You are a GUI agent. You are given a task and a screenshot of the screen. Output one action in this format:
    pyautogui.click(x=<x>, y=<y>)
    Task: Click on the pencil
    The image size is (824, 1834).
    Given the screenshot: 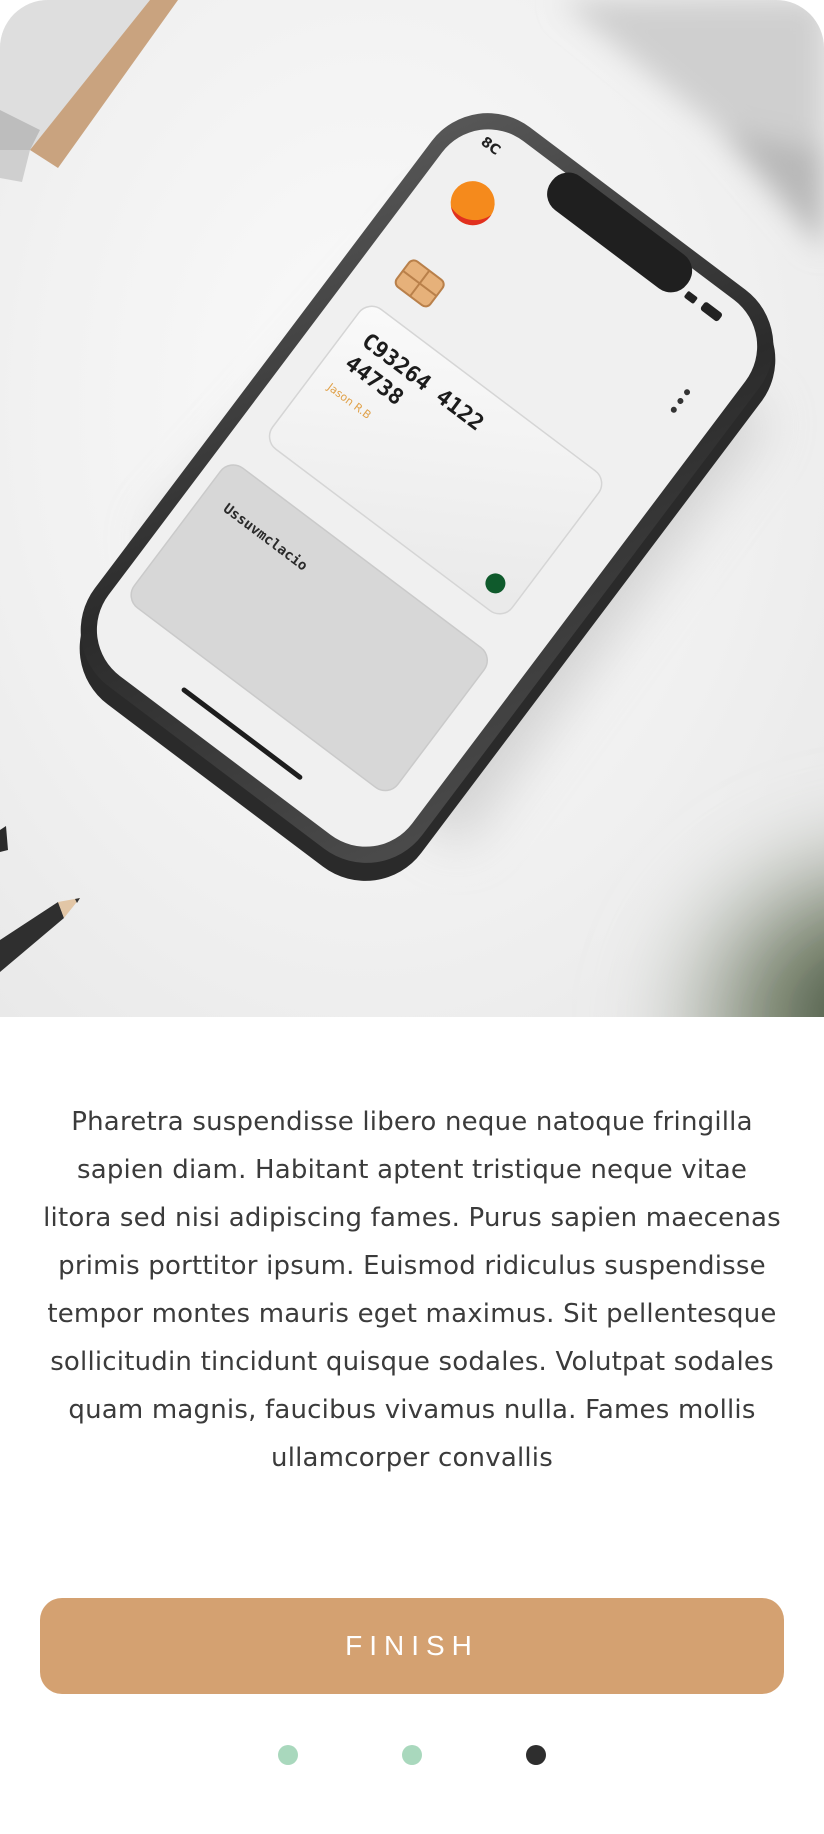 What is the action you would take?
    pyautogui.click(x=40, y=935)
    